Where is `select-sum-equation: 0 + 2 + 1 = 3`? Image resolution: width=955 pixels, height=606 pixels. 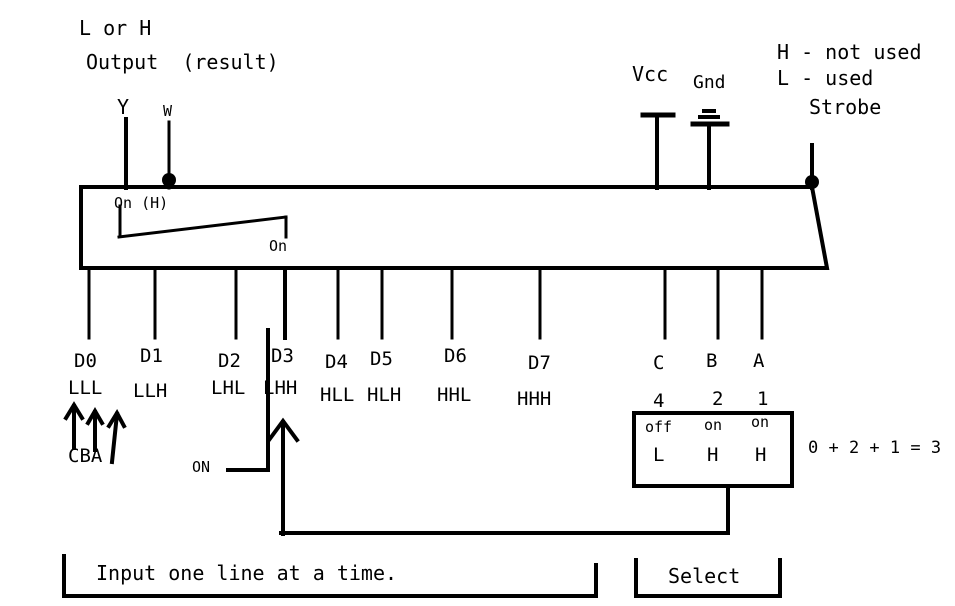 select-sum-equation: 0 + 2 + 1 = 3 is located at coordinates (875, 448).